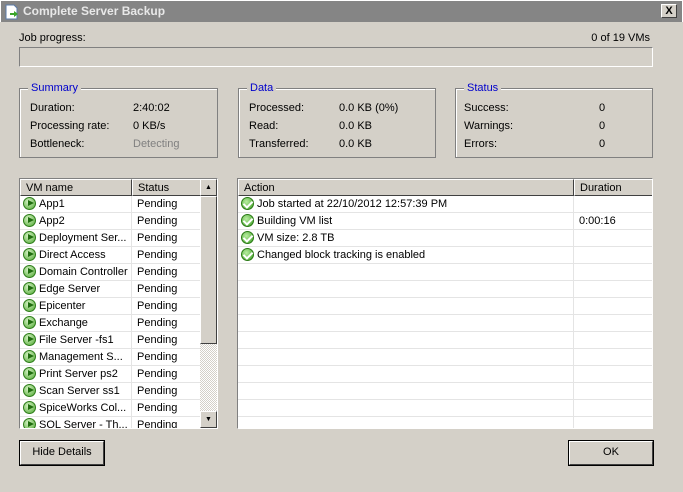 The width and height of the screenshot is (683, 492). What do you see at coordinates (111, 238) in the screenshot?
I see `vm-list-row: Deployment Ser... Pending` at bounding box center [111, 238].